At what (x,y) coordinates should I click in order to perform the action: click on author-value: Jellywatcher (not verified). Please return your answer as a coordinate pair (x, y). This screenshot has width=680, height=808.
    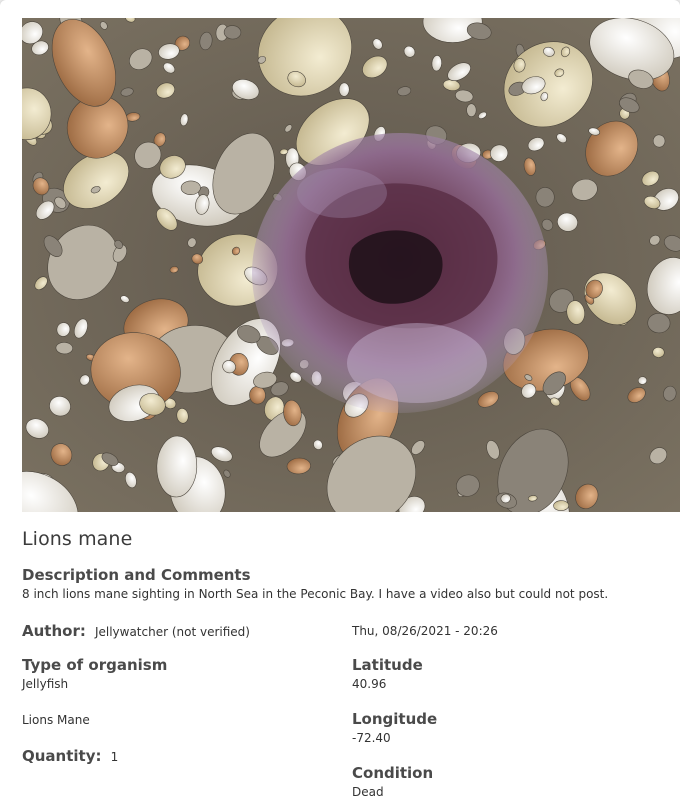
    Looking at the image, I should click on (172, 632).